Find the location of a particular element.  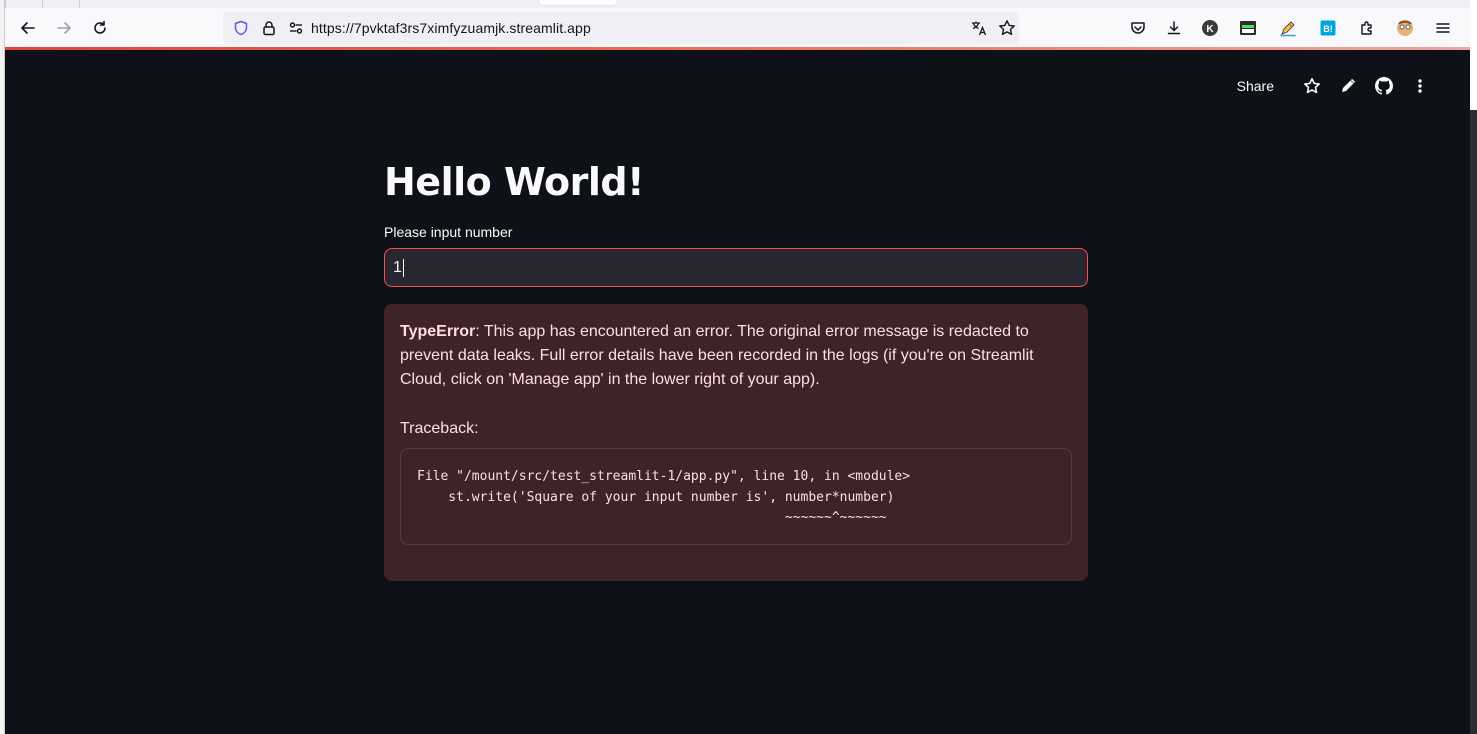

svg-text: B! is located at coordinates (1328, 29).